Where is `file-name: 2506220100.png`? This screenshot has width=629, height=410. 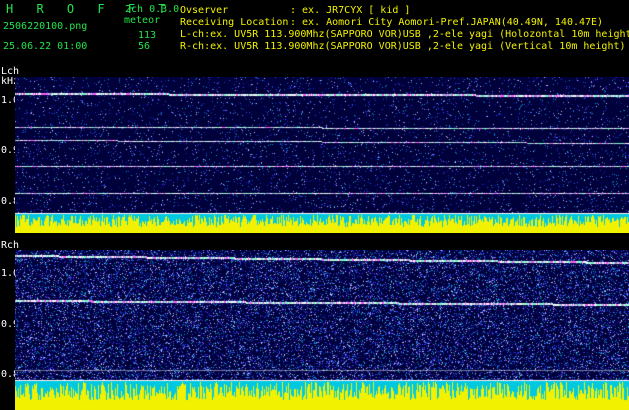
file-name: 2506220100.png is located at coordinates (45, 26).